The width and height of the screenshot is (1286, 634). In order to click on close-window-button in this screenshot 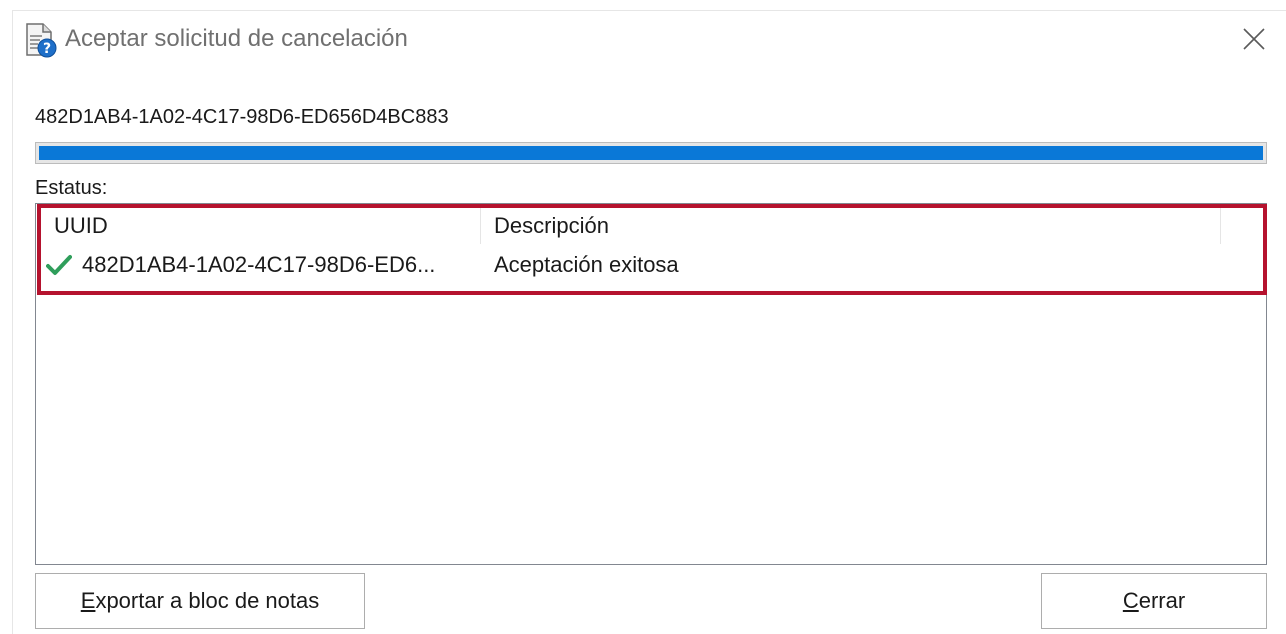, I will do `click(1254, 41)`.